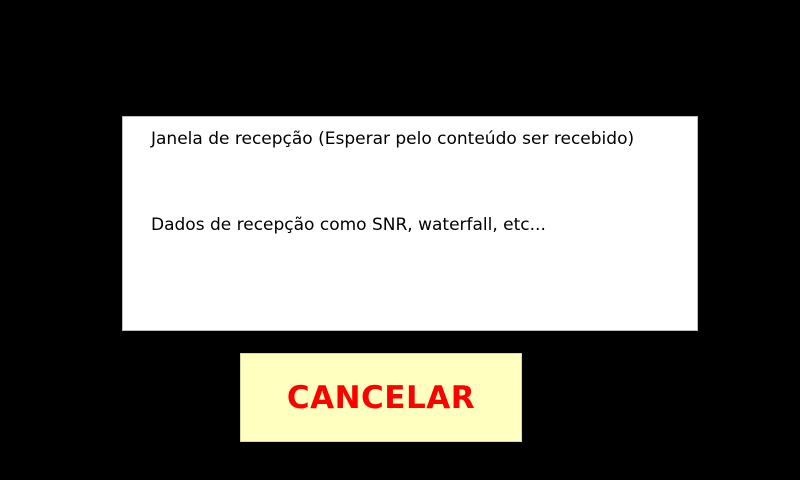  I want to click on cancel-button: CANCELAR, so click(381, 397).